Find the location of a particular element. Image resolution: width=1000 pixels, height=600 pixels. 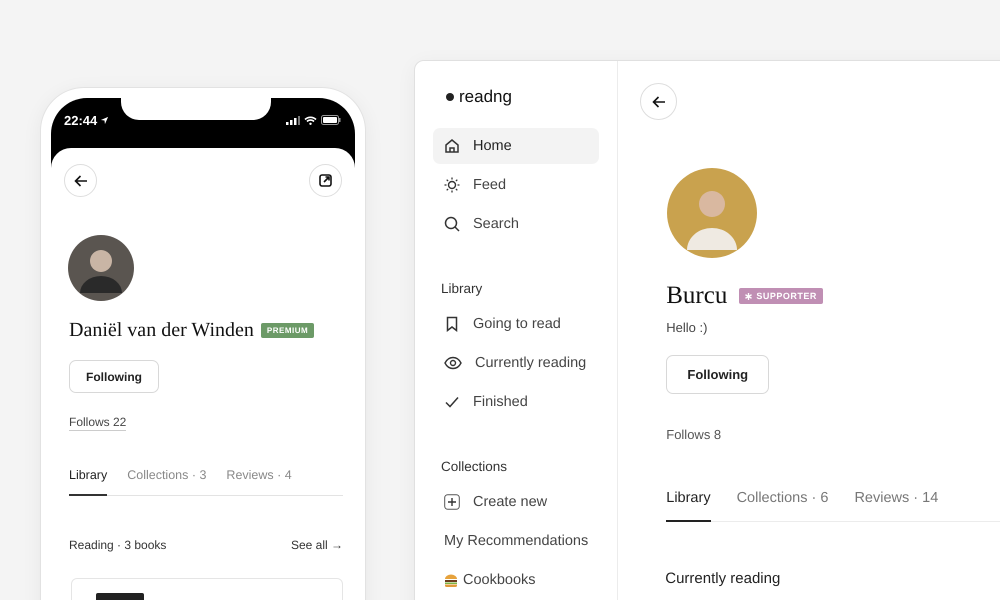

status-time: 22:44 is located at coordinates (81, 120).